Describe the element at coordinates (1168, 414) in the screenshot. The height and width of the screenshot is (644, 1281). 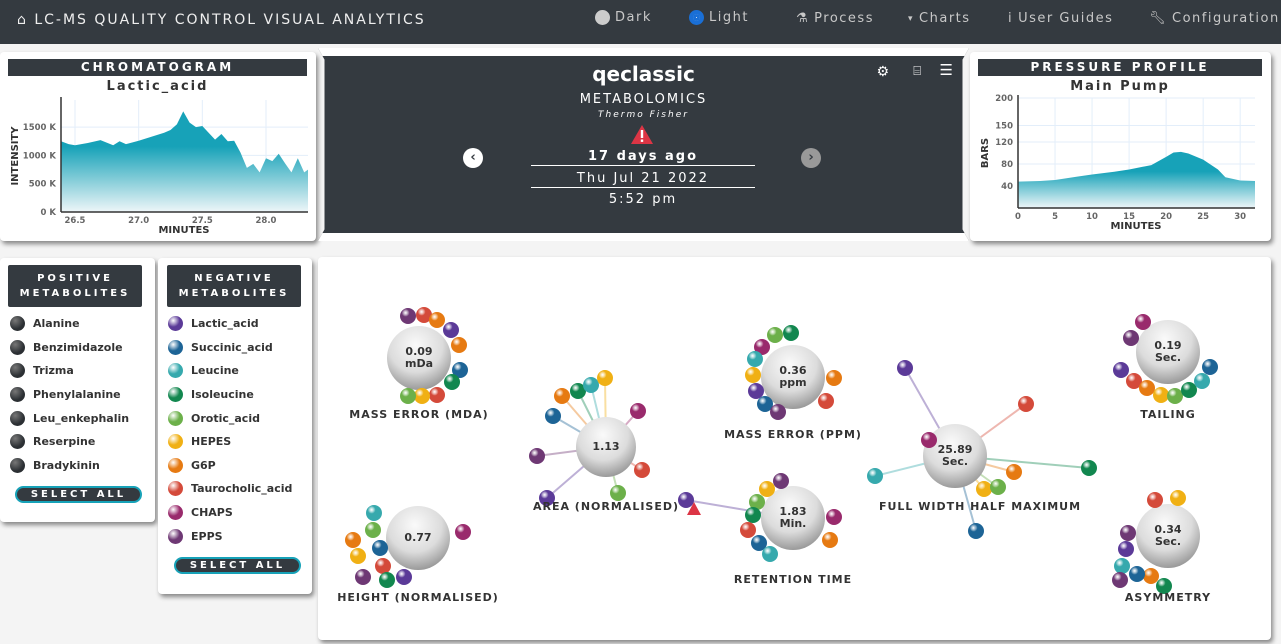
I see `metric-label: TAILING` at that location.